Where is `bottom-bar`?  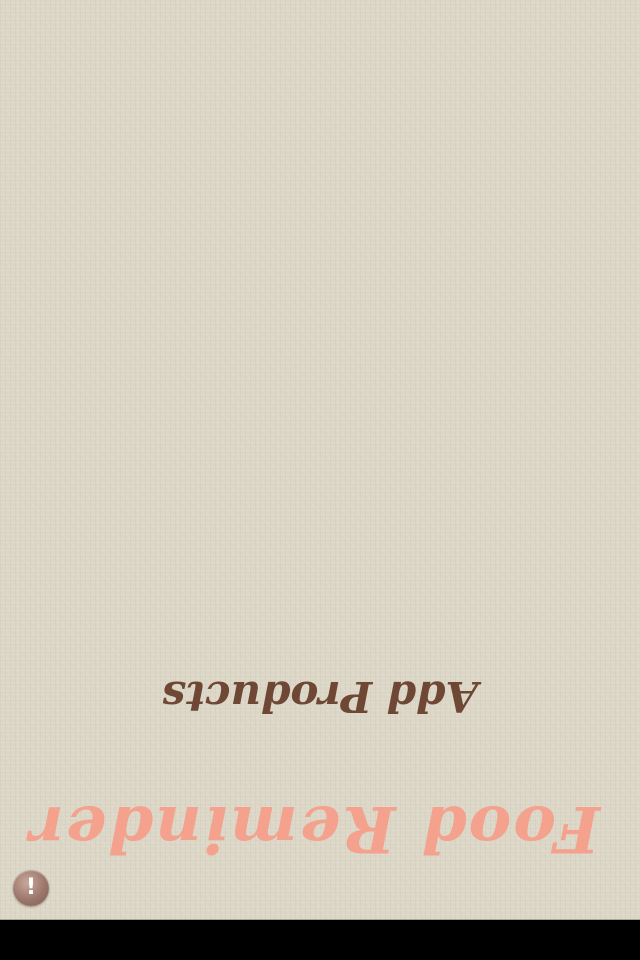
bottom-bar is located at coordinates (320, 940).